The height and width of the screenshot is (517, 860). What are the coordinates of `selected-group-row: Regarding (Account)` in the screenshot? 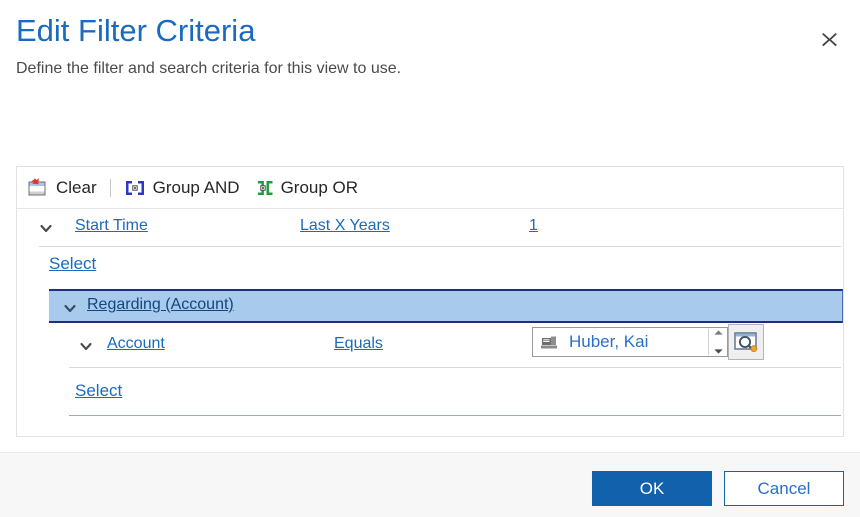 It's located at (446, 306).